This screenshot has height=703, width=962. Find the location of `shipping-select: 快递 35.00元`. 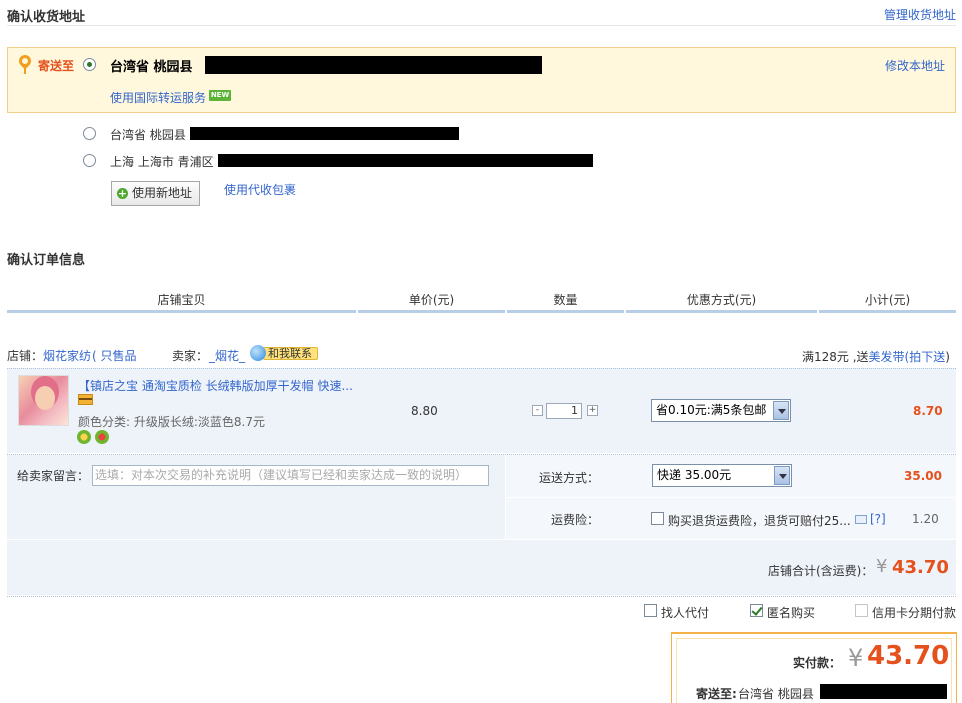

shipping-select: 快递 35.00元 is located at coordinates (722, 475).